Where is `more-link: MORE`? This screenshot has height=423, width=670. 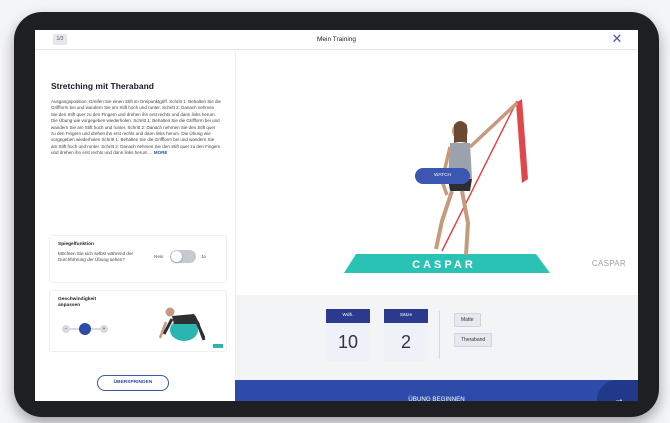 more-link: MORE is located at coordinates (161, 152).